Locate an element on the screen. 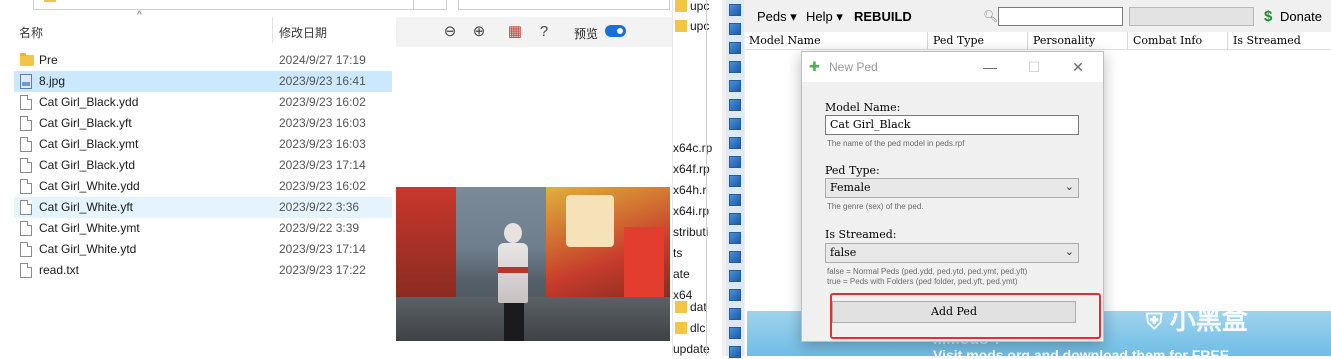 Image resolution: width=1331 pixels, height=359 pixels. file-date: 2023/9/22 3:39 is located at coordinates (319, 228).